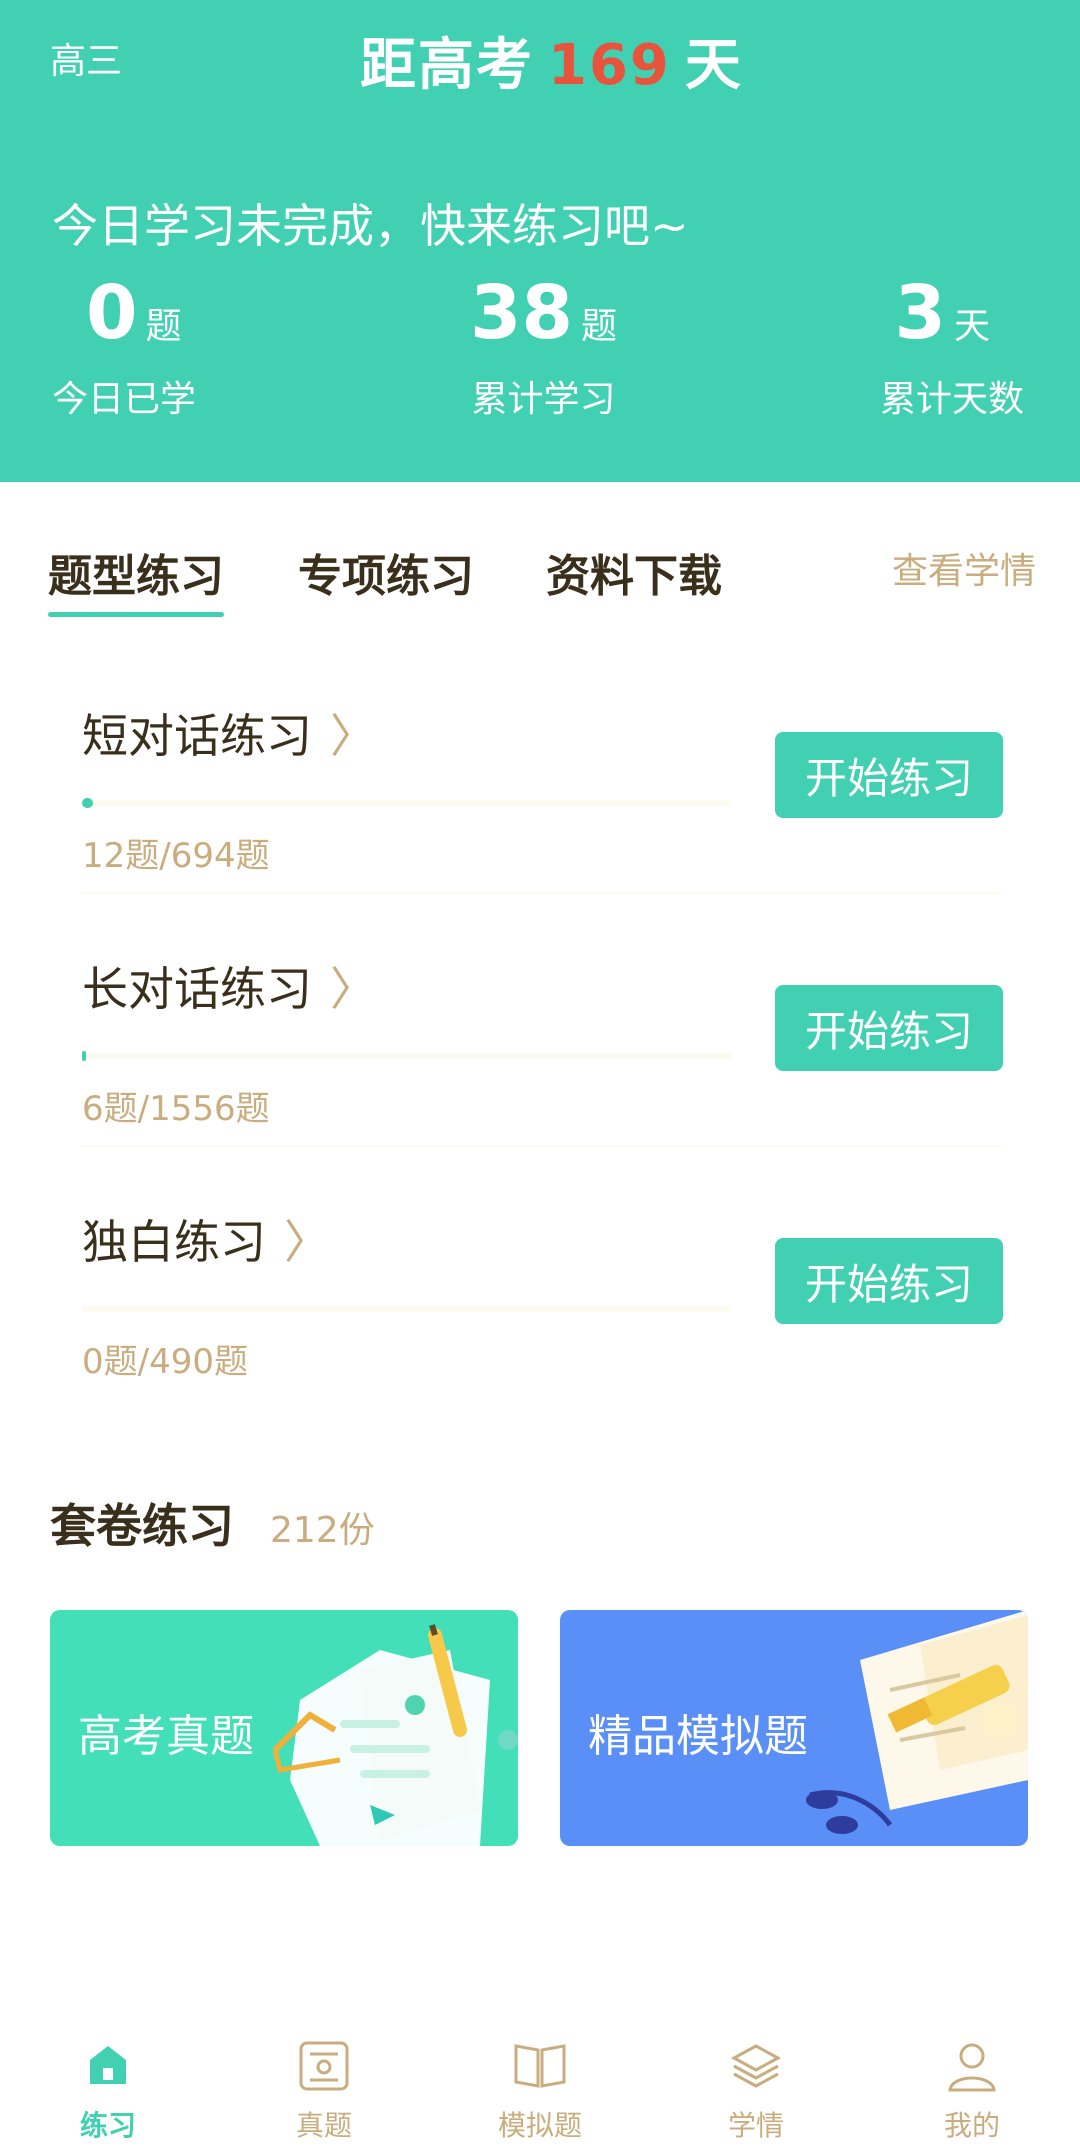  What do you see at coordinates (324, 2068) in the screenshot?
I see `exam-paper-icon` at bounding box center [324, 2068].